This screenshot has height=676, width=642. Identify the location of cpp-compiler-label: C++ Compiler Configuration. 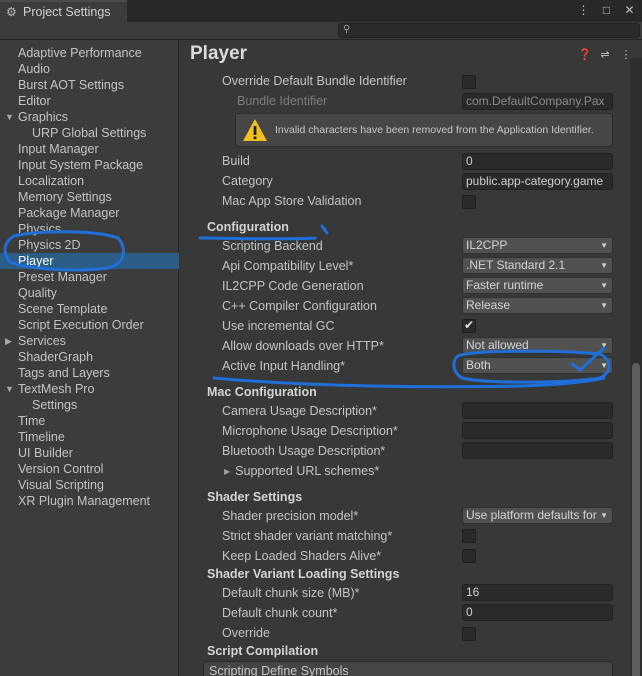
(299, 306).